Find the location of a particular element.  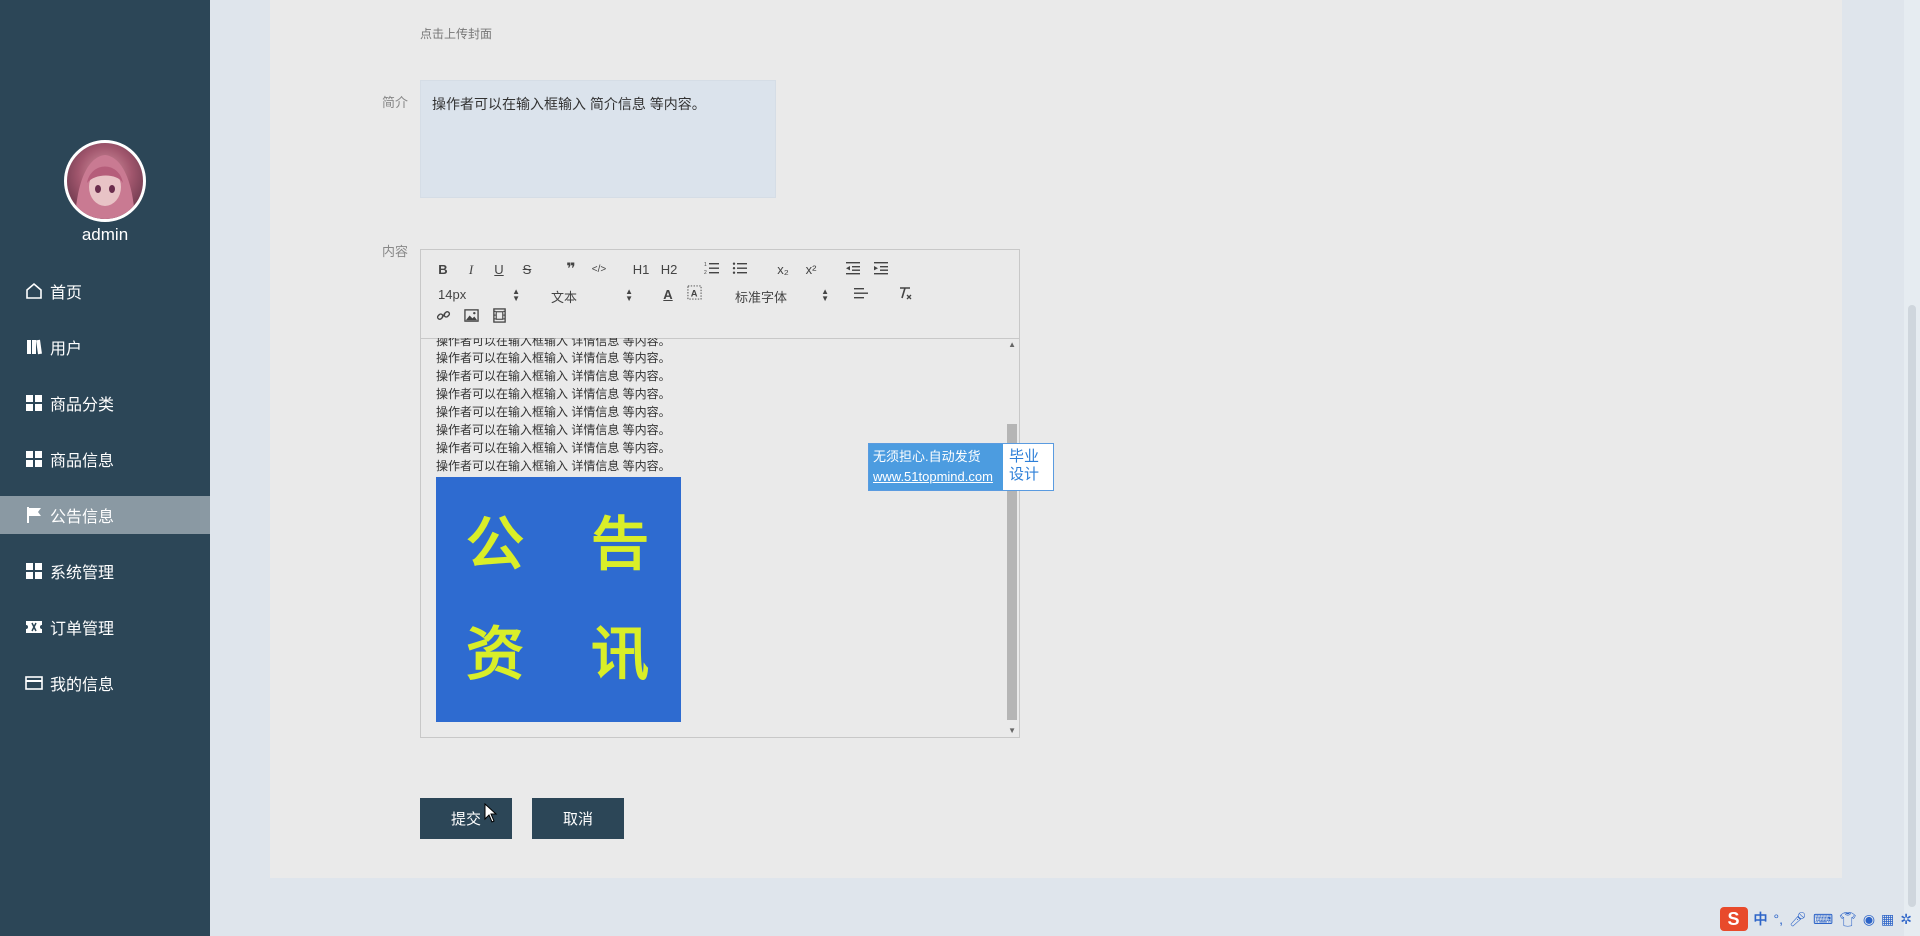

ordered-list-icon: 12 is located at coordinates (712, 270).